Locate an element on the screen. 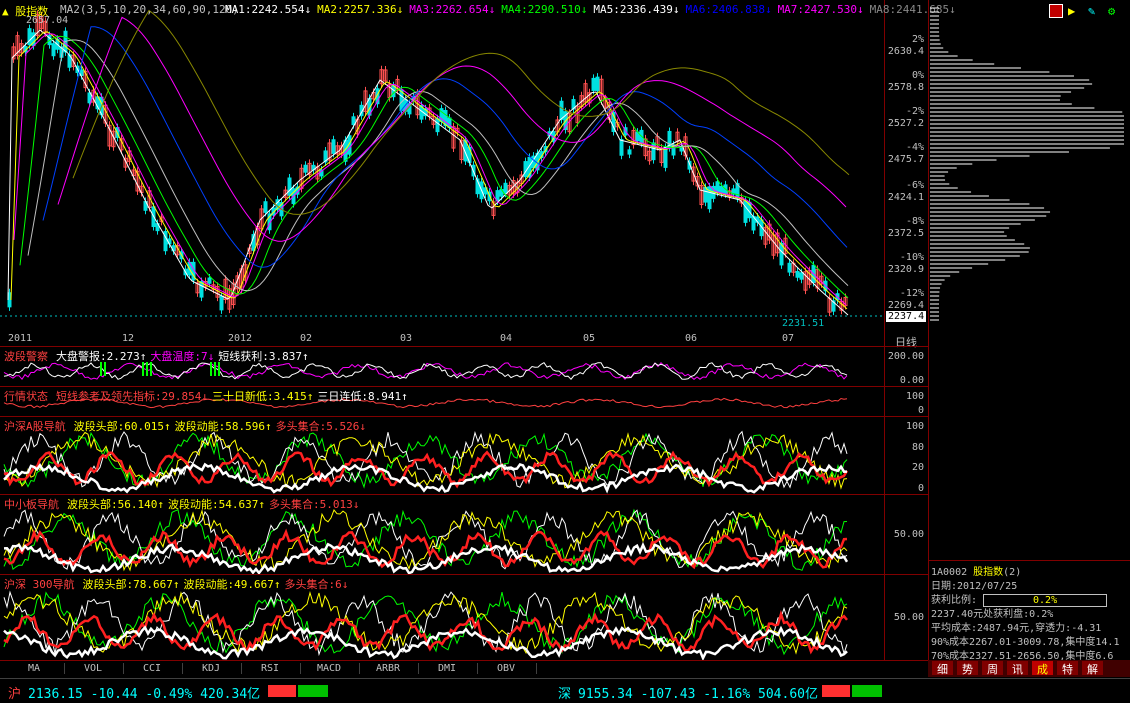  right-tab: 特 is located at coordinates (1067, 668).